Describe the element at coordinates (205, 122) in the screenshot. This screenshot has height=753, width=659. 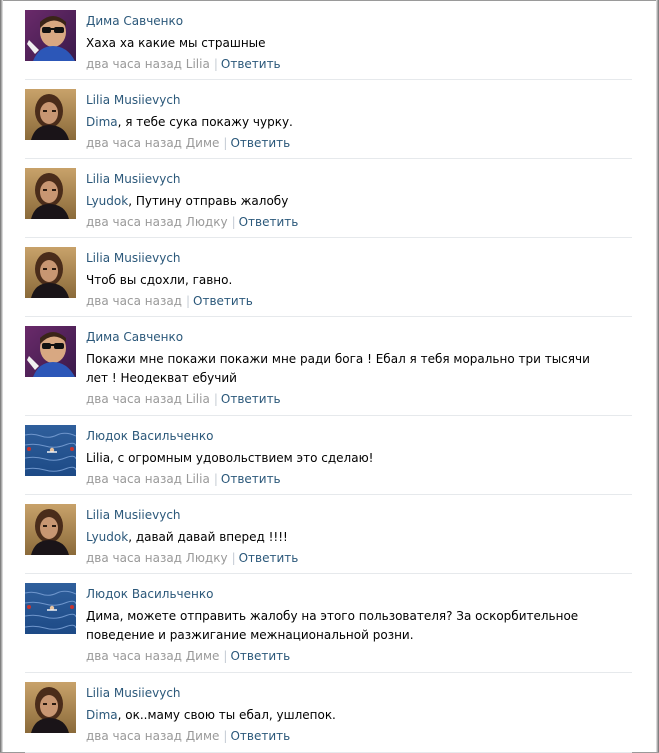
I see `comment-message: , я тебе сука покажу чурку.` at that location.